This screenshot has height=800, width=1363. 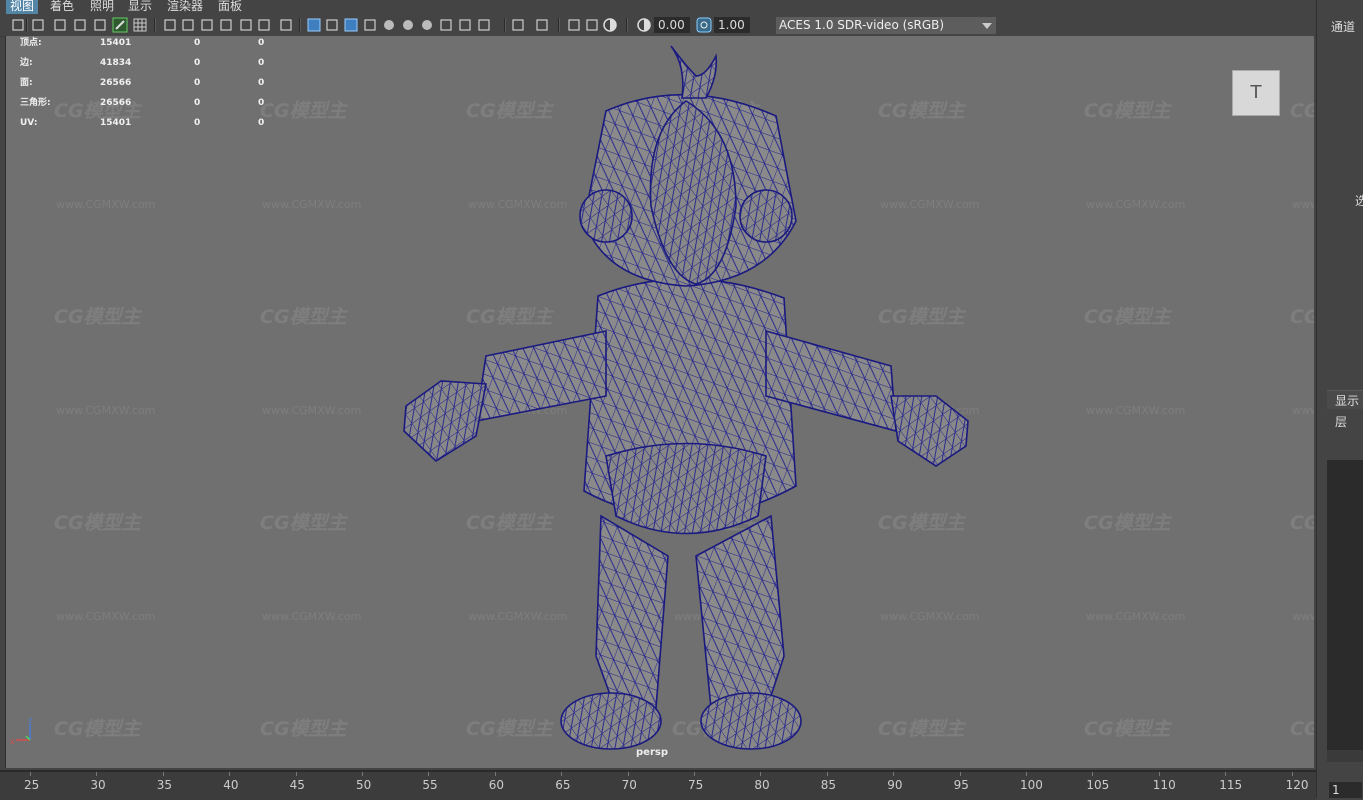 I want to click on default-material-icon, so click(x=332, y=25).